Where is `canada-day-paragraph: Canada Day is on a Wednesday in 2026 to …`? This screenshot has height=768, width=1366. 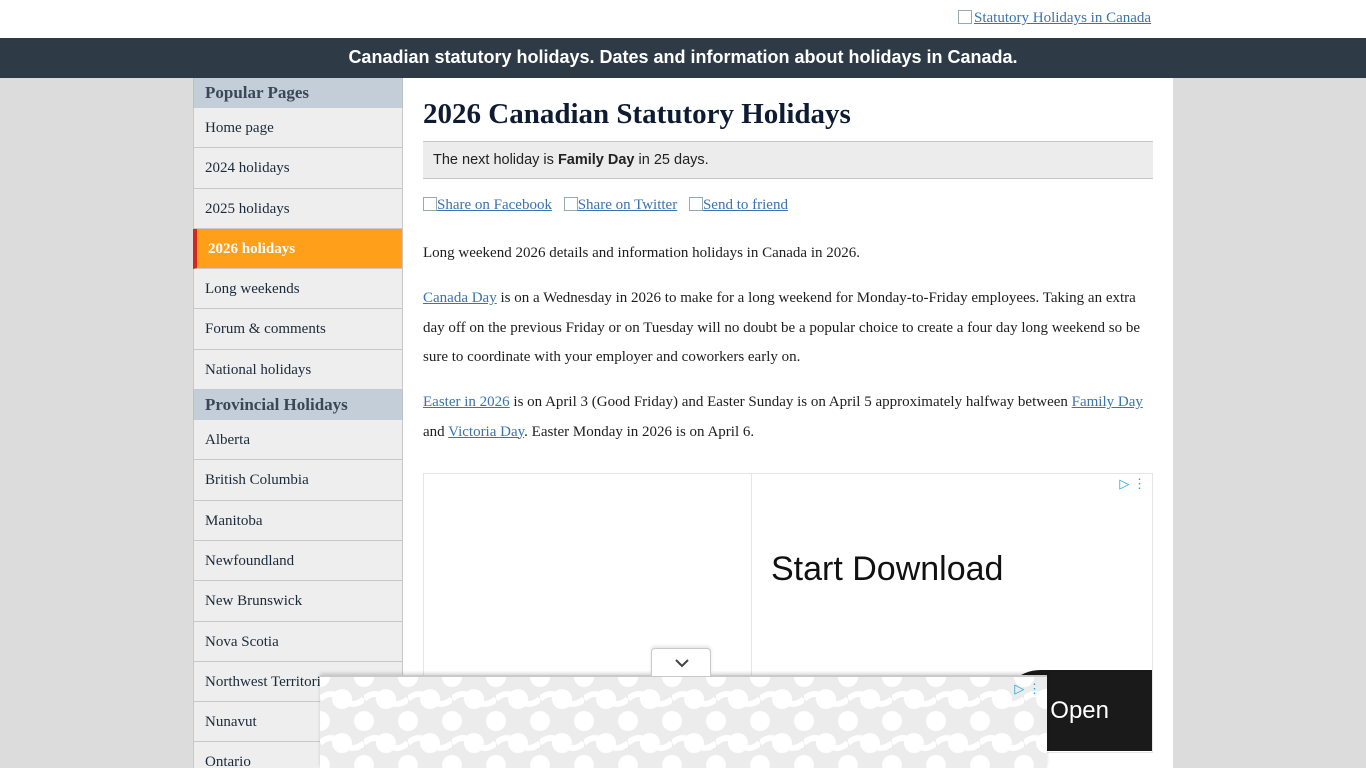
canada-day-paragraph: Canada Day is on a Wednesday in 2026 to … is located at coordinates (790, 328).